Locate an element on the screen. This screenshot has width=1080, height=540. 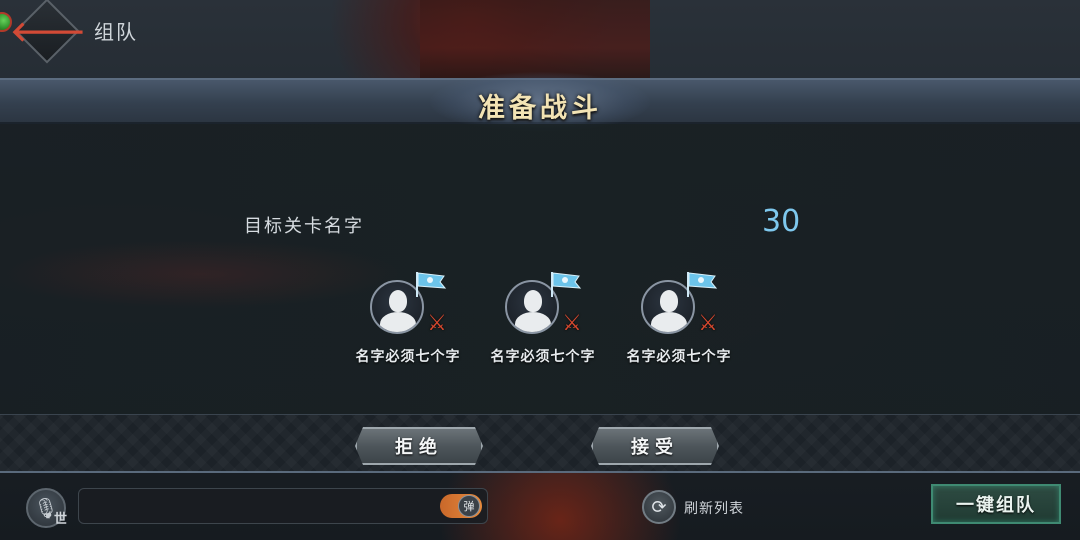
refresh-list-button: ⟳ 刷新列表 is located at coordinates (702, 508).